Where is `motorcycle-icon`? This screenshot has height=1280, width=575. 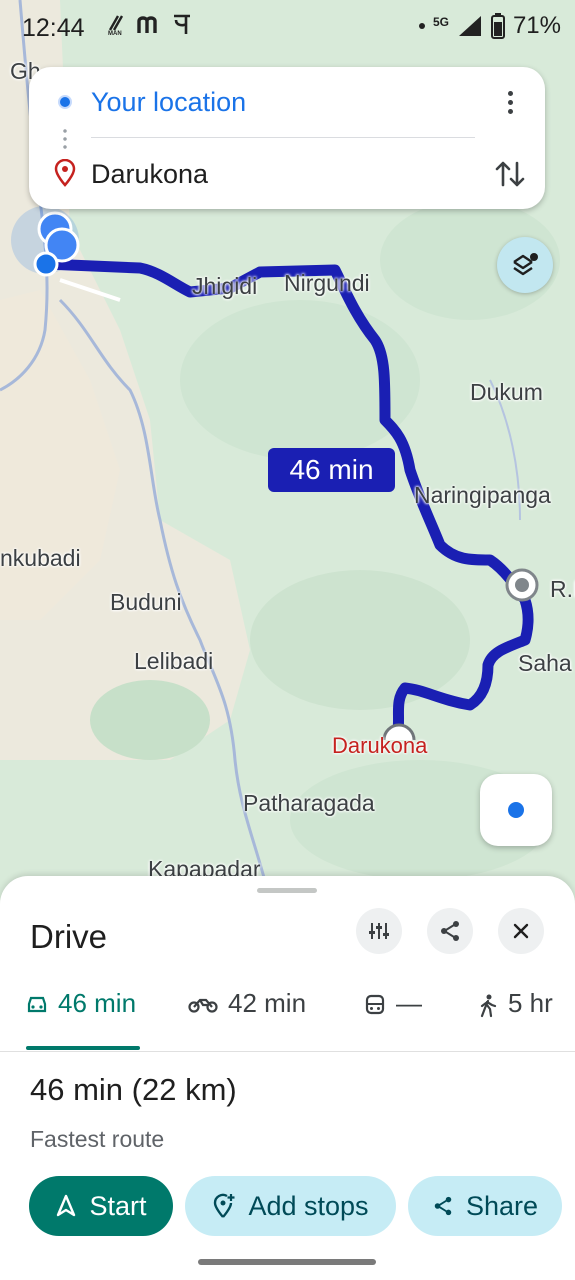
motorcycle-icon is located at coordinates (203, 1005).